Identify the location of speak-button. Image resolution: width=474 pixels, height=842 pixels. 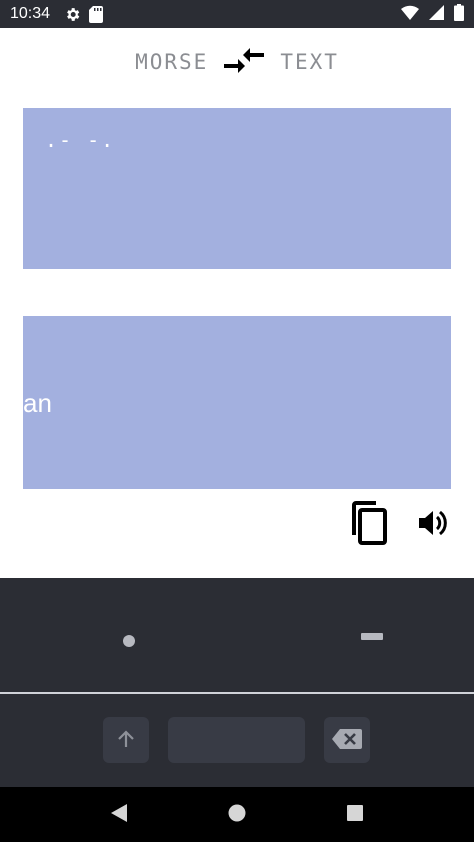
(434, 524).